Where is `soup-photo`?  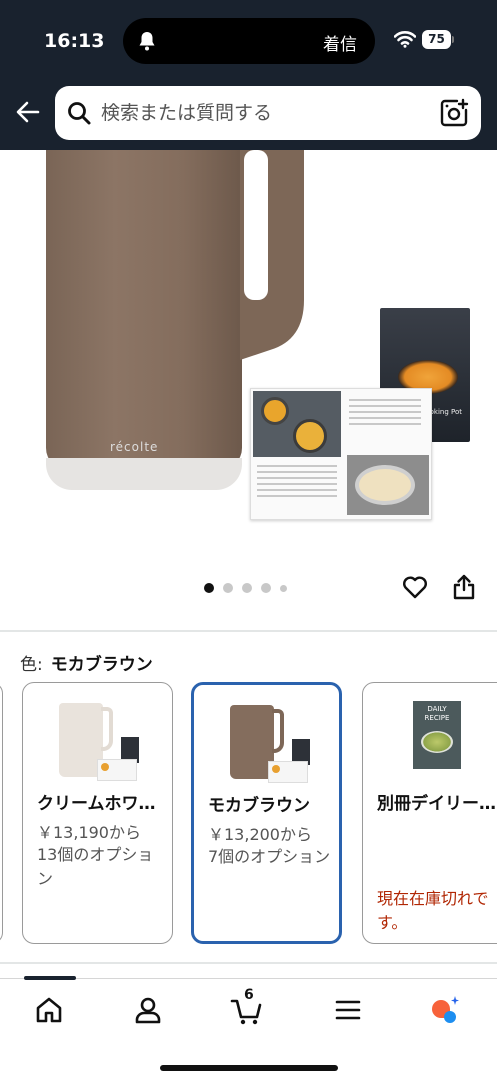 soup-photo is located at coordinates (297, 424).